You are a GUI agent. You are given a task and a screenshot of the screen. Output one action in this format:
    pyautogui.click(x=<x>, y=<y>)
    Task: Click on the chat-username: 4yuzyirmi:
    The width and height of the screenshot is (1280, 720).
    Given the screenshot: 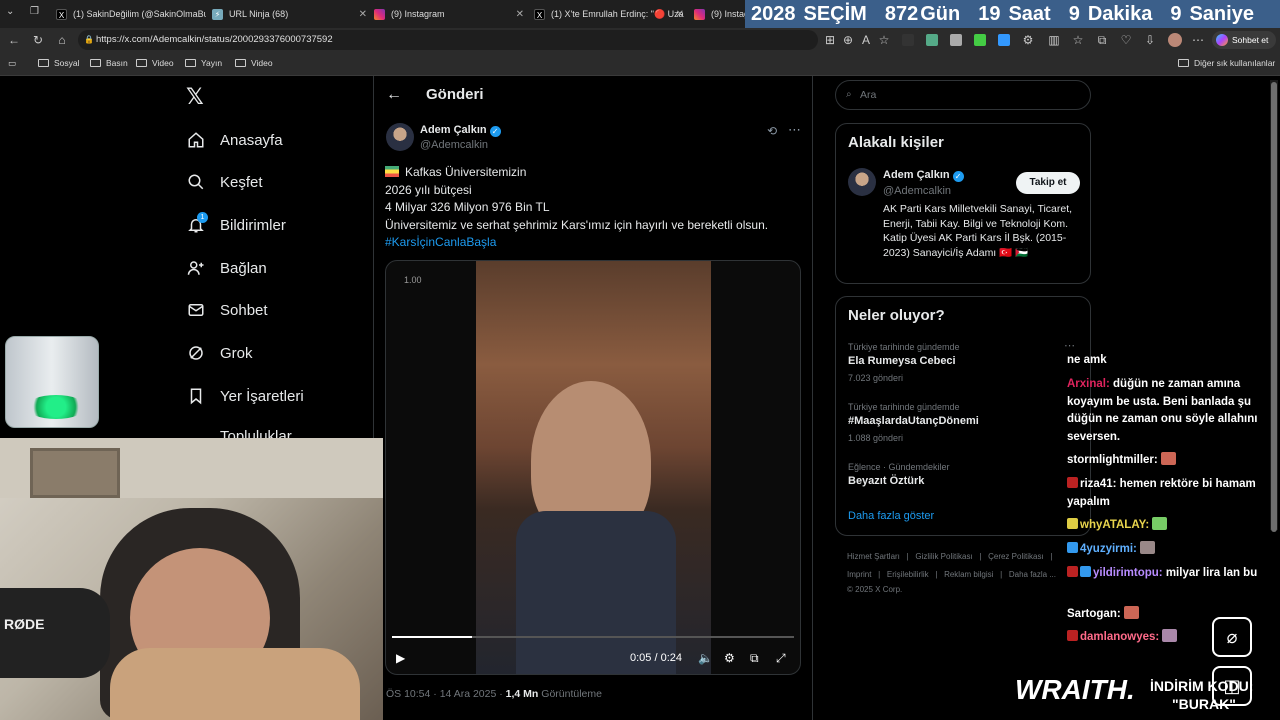 What is the action you would take?
    pyautogui.click(x=1108, y=549)
    